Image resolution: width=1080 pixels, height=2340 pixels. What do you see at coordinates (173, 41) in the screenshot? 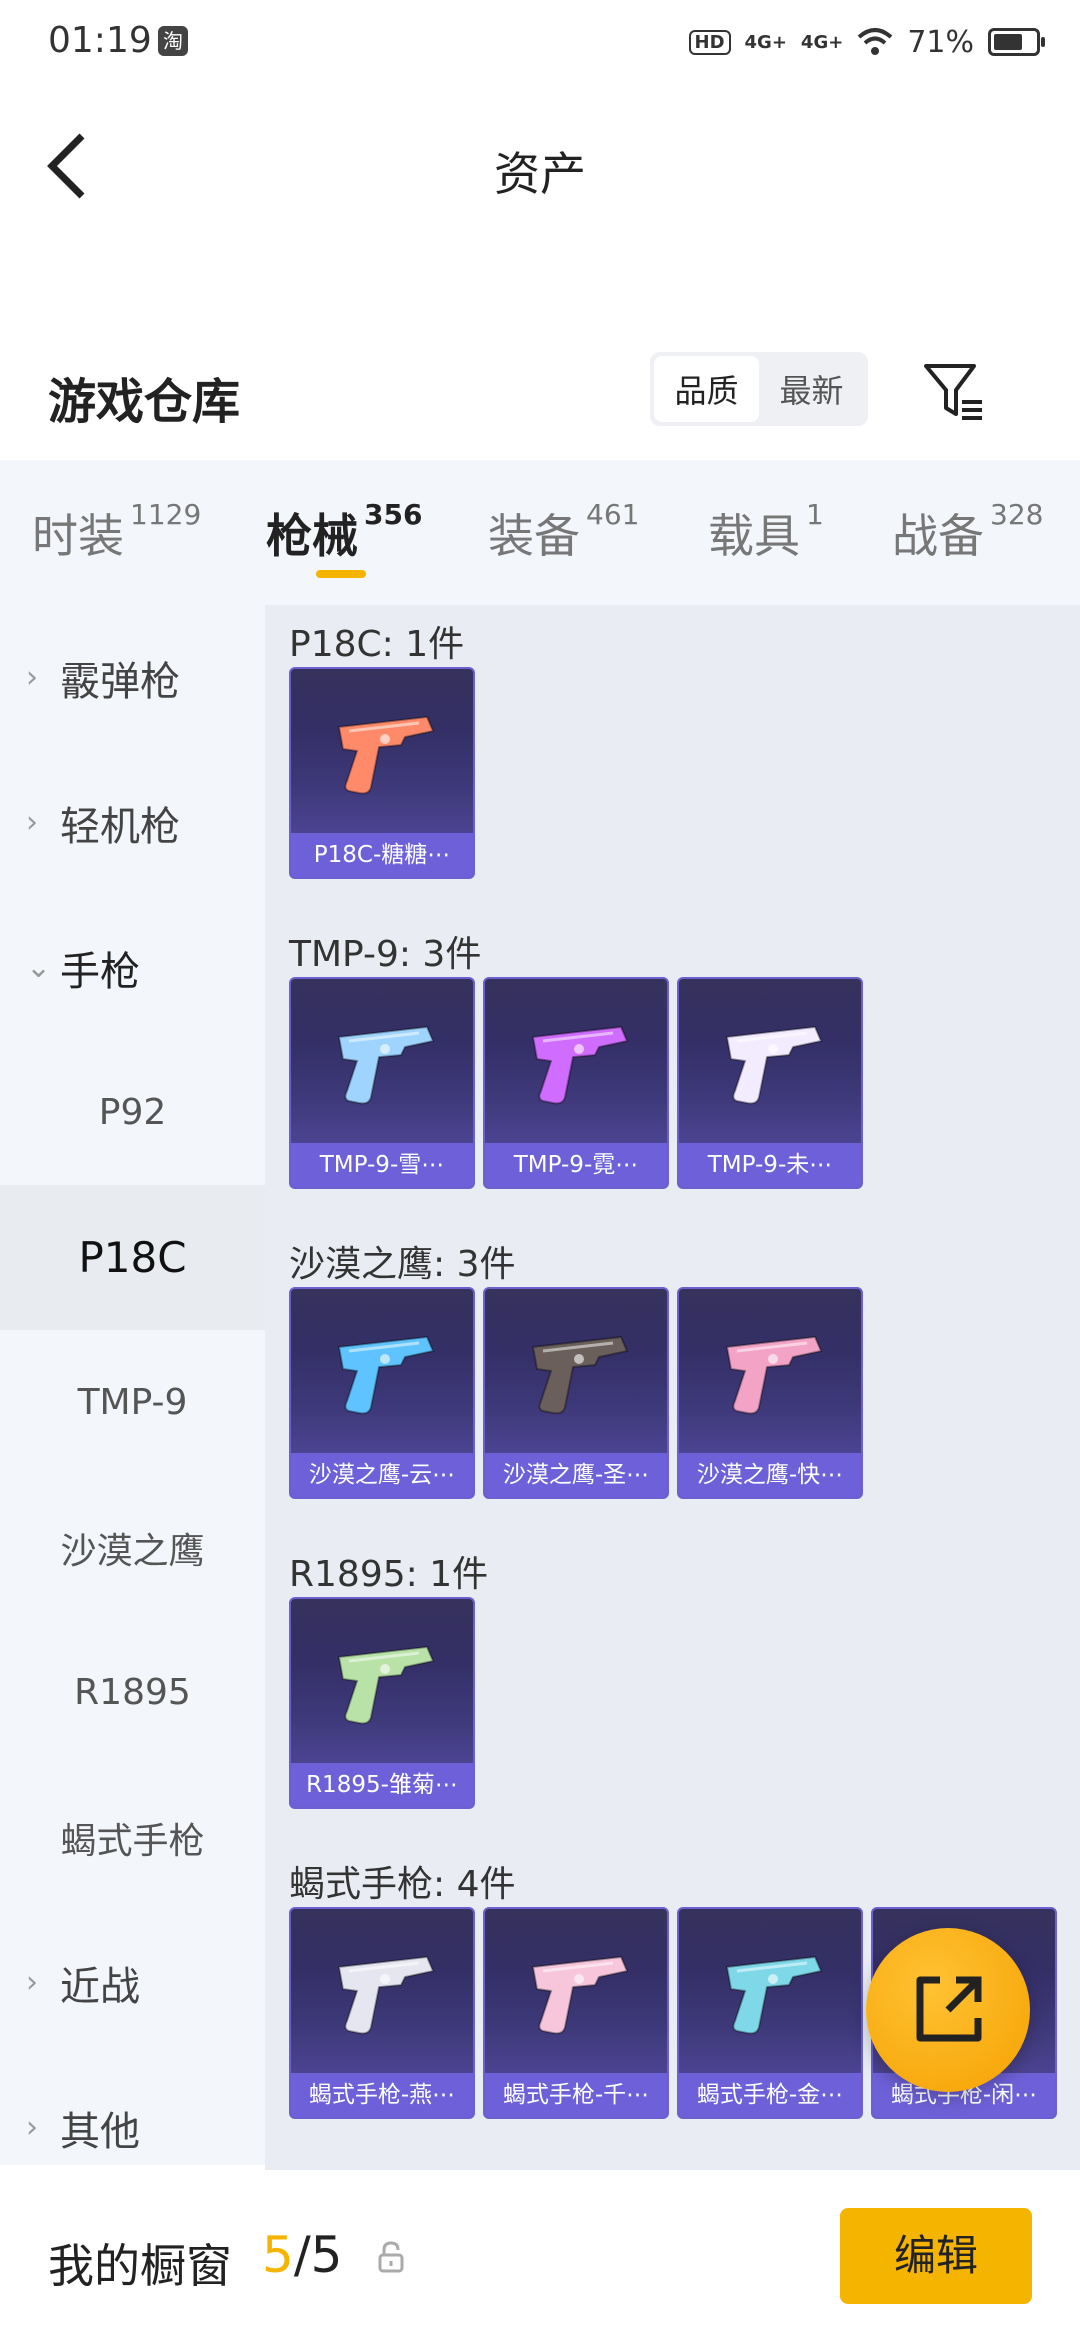
I see `taobao-notification-icon: 淘` at bounding box center [173, 41].